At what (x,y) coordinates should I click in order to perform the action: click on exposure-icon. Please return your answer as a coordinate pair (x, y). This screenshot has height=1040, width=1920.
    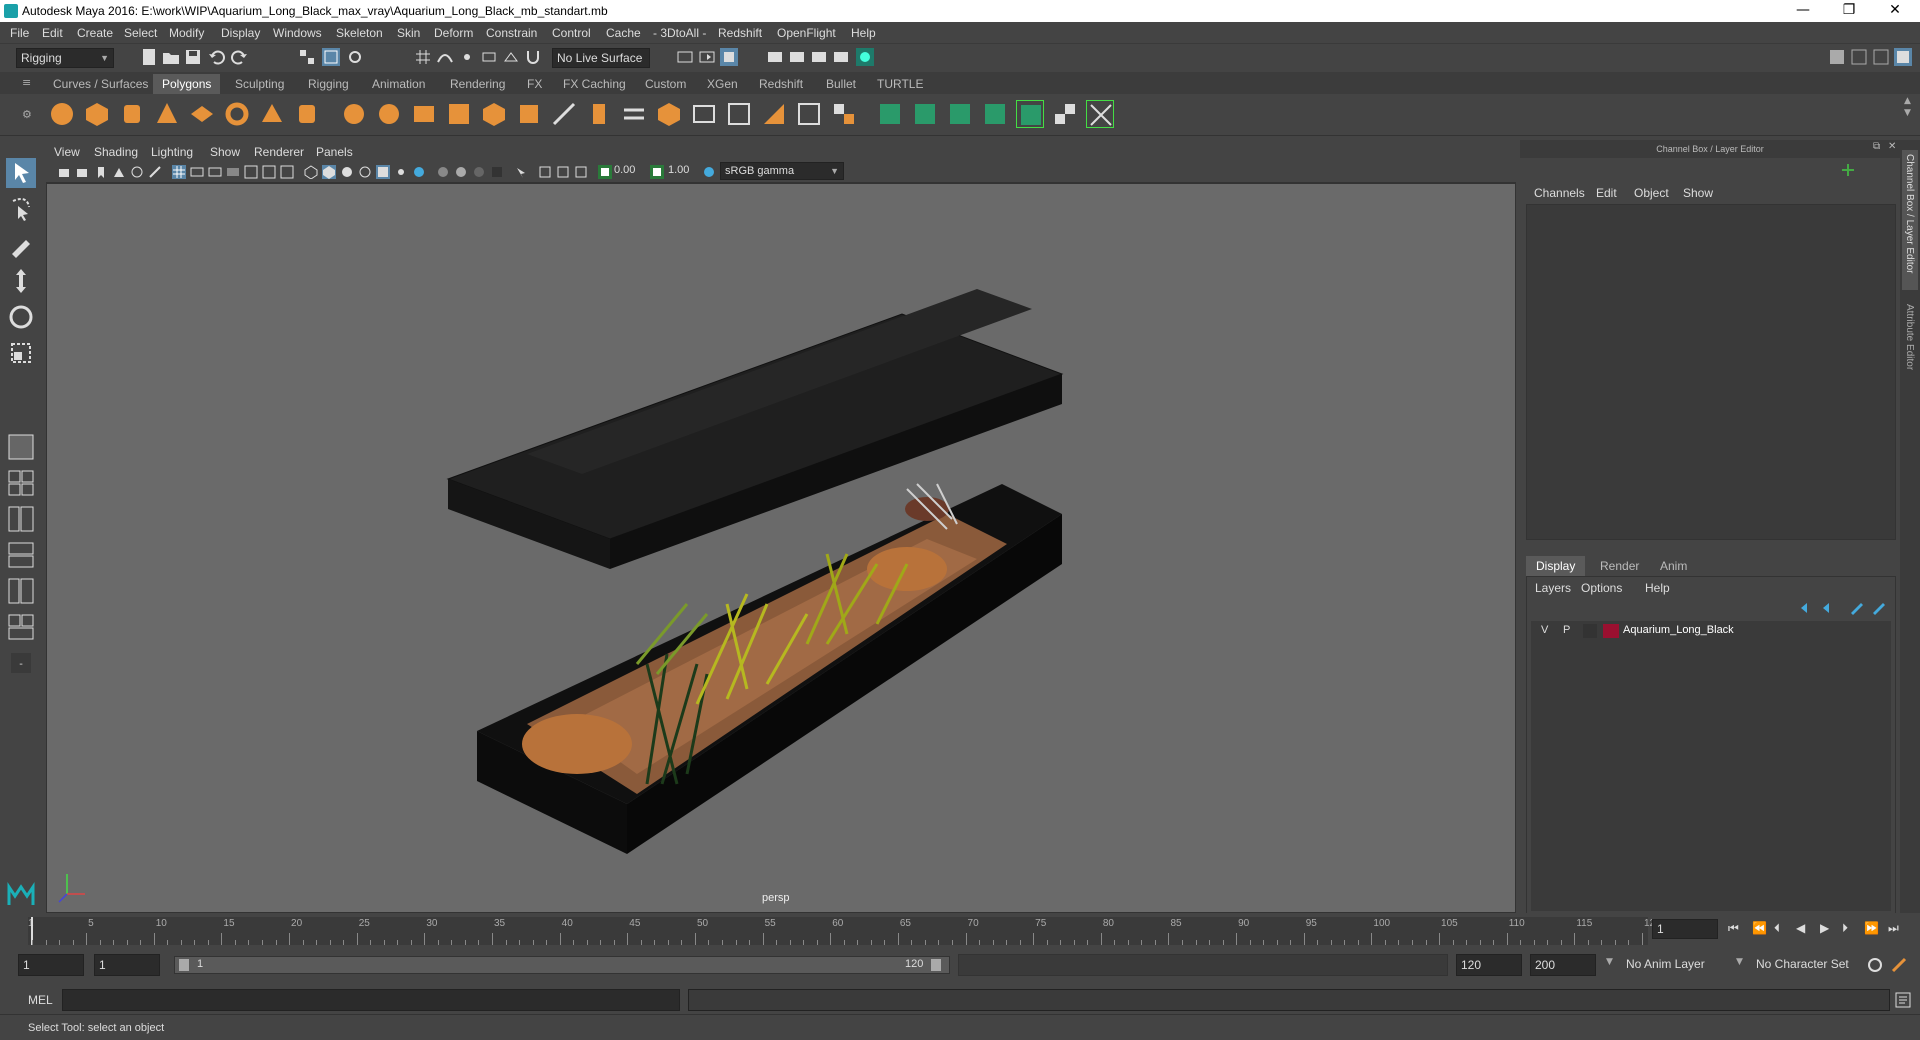
    Looking at the image, I should click on (605, 172).